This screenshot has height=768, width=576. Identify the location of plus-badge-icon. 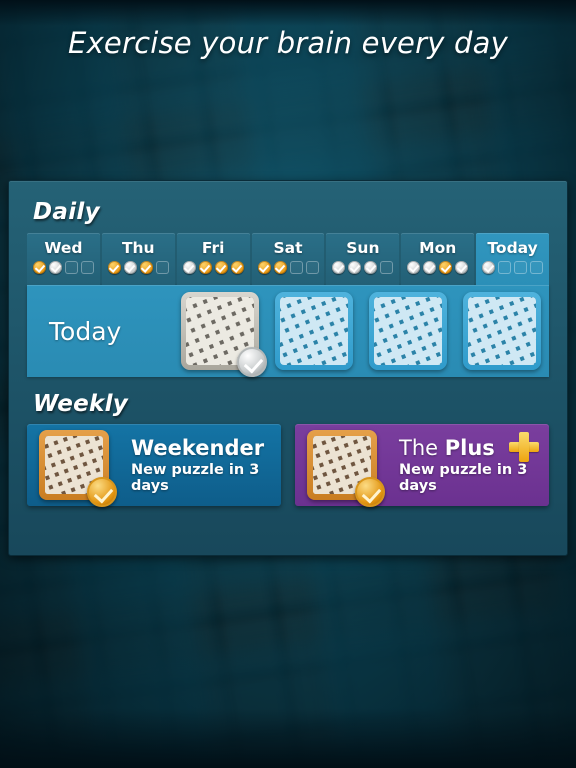
(524, 447).